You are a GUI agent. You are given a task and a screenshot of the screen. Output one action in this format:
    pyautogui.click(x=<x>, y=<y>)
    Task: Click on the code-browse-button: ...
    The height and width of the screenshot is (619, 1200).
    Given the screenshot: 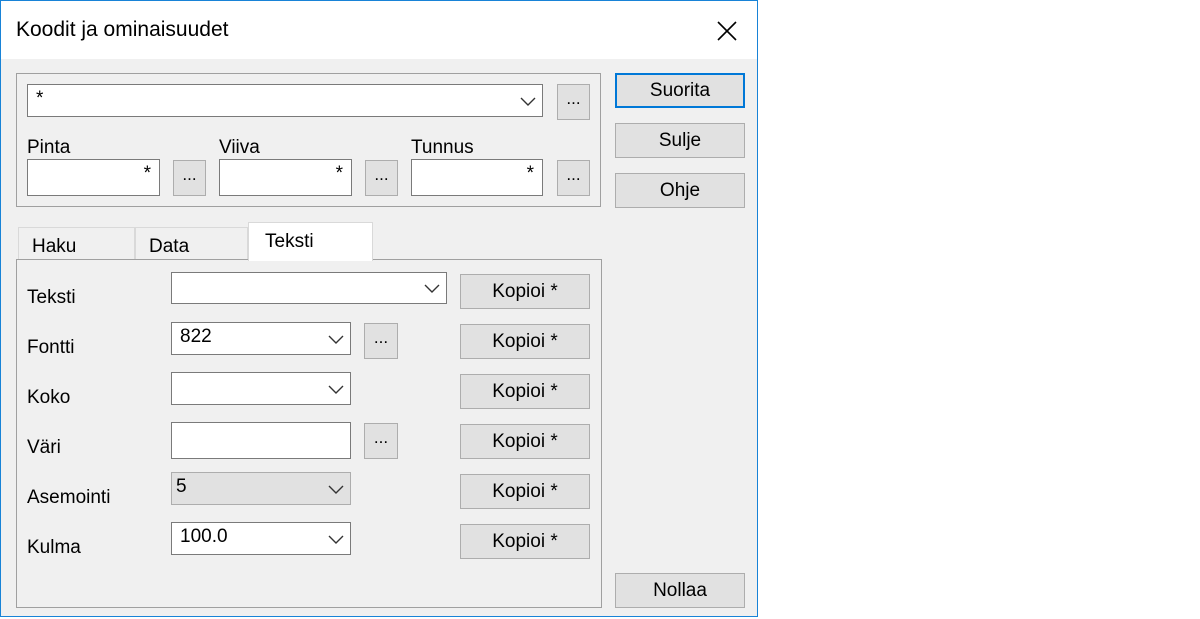 What is the action you would take?
    pyautogui.click(x=573, y=102)
    